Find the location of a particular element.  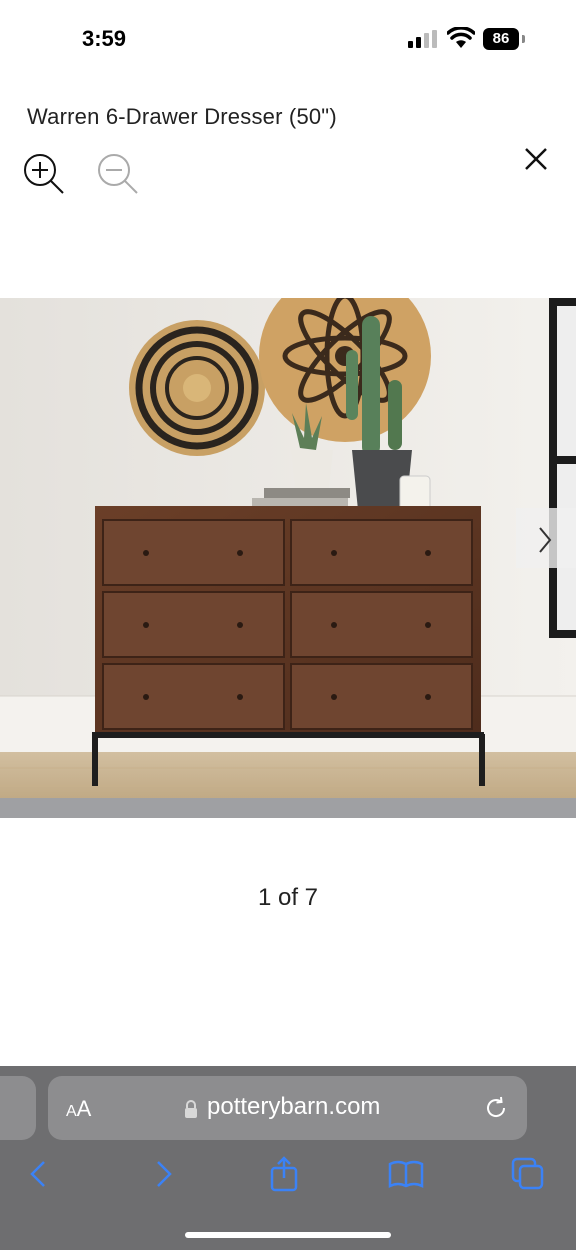

cellular-signal-icon is located at coordinates (422, 39).